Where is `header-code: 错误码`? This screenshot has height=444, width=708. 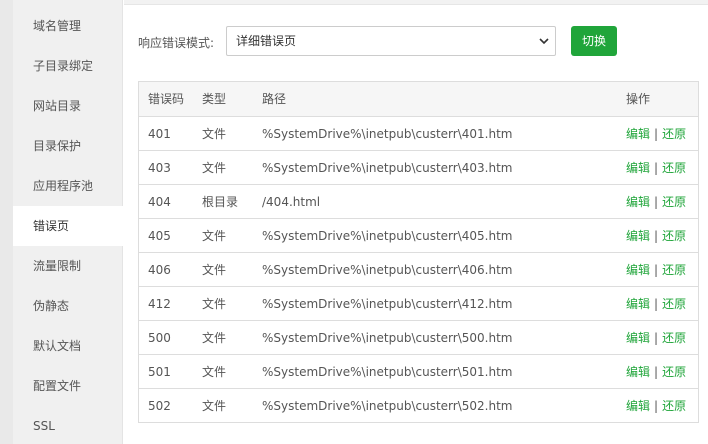
header-code: 错误码 is located at coordinates (166, 99).